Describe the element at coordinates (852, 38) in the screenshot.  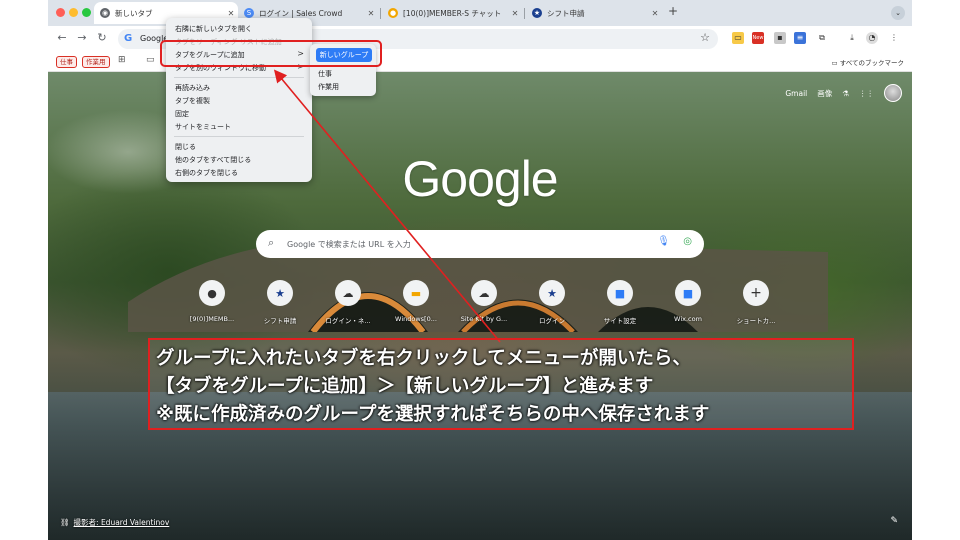
I see `download-icon: ⤓` at that location.